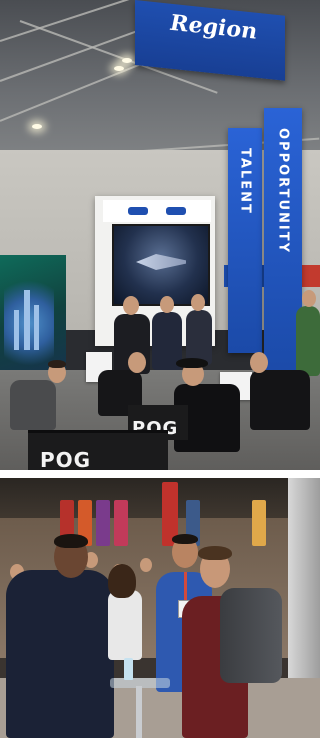 The image size is (323, 738). I want to click on backpack, so click(251, 635).